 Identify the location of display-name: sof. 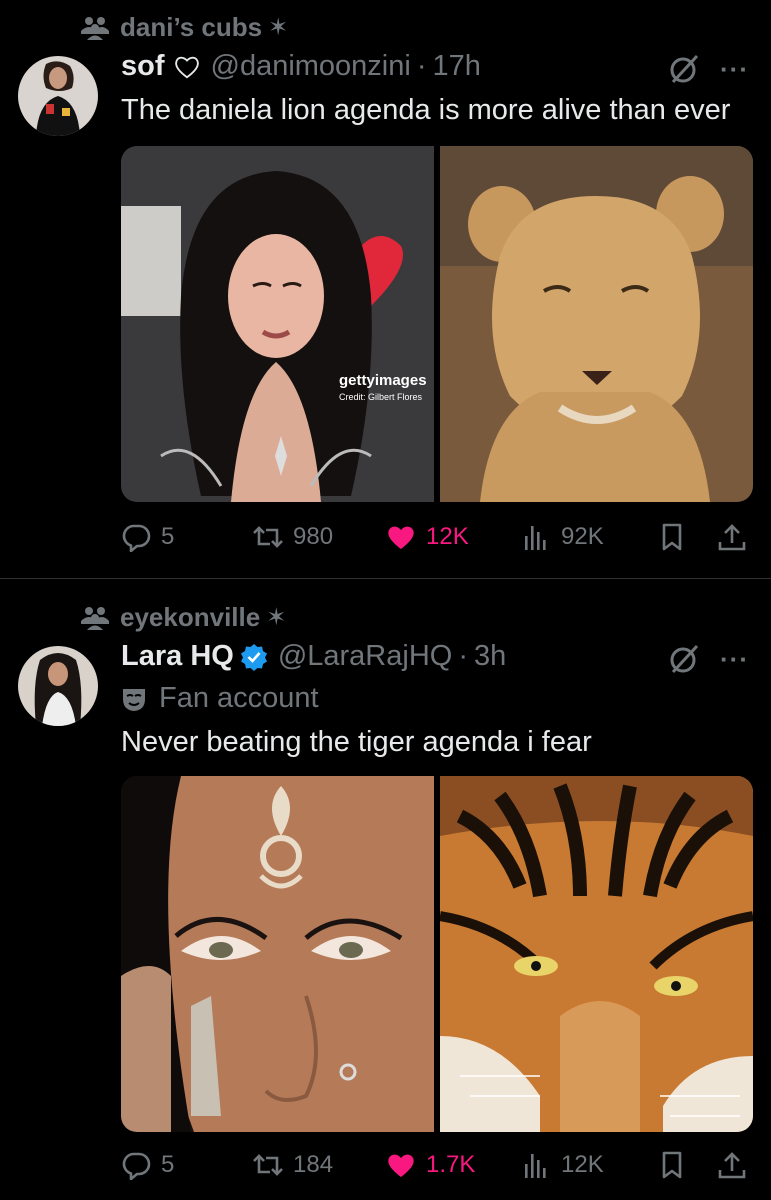
(143, 66).